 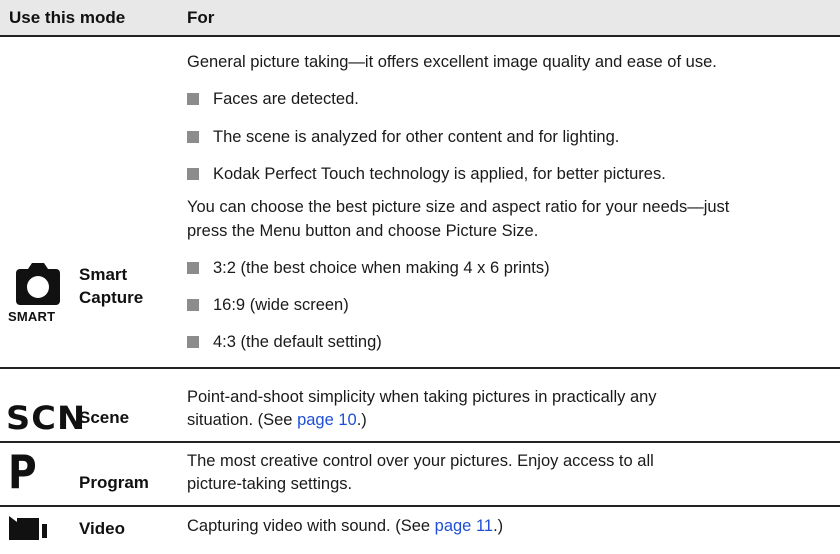 I want to click on page-11-link: page 11, so click(x=464, y=526).